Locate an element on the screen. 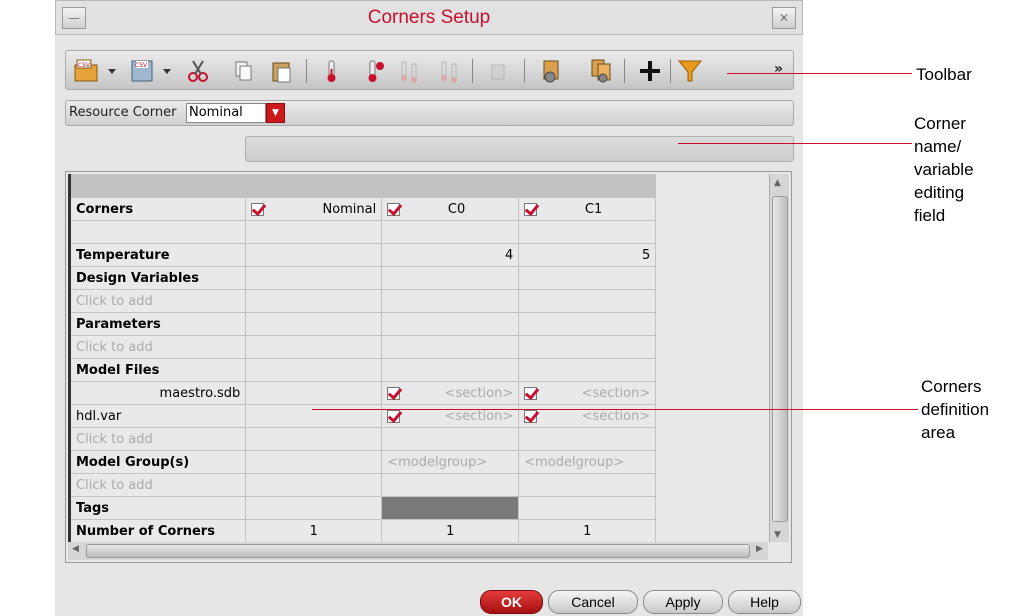  row-label: Design Variables is located at coordinates (157, 278).